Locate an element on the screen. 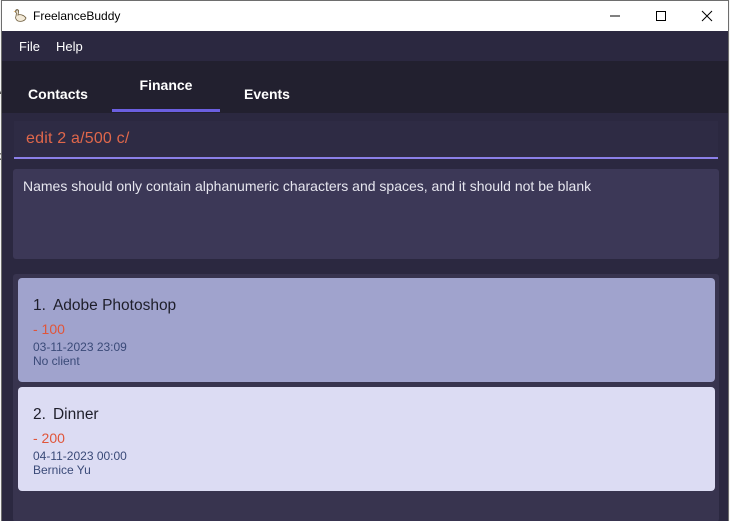 This screenshot has width=730, height=521. finance-amount: - 100 is located at coordinates (49, 329).